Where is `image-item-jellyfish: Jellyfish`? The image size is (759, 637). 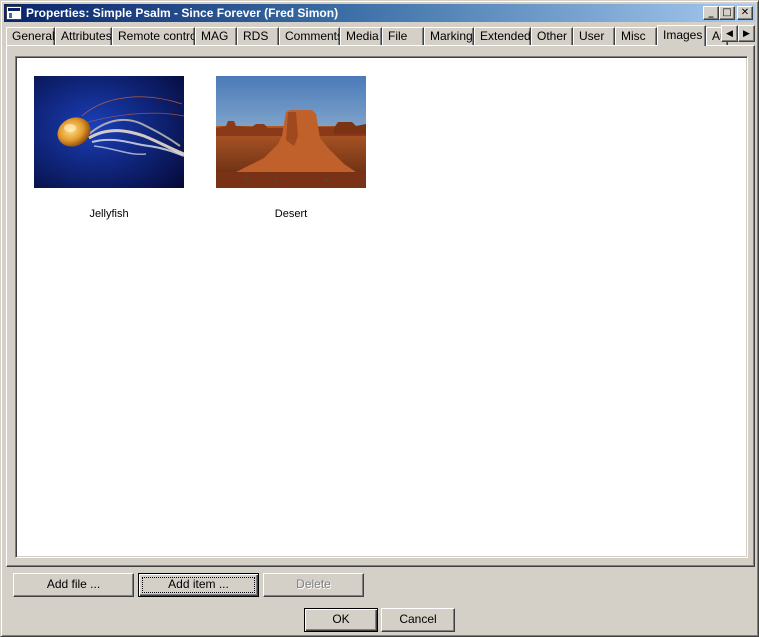
image-item-jellyfish: Jellyfish is located at coordinates (109, 148).